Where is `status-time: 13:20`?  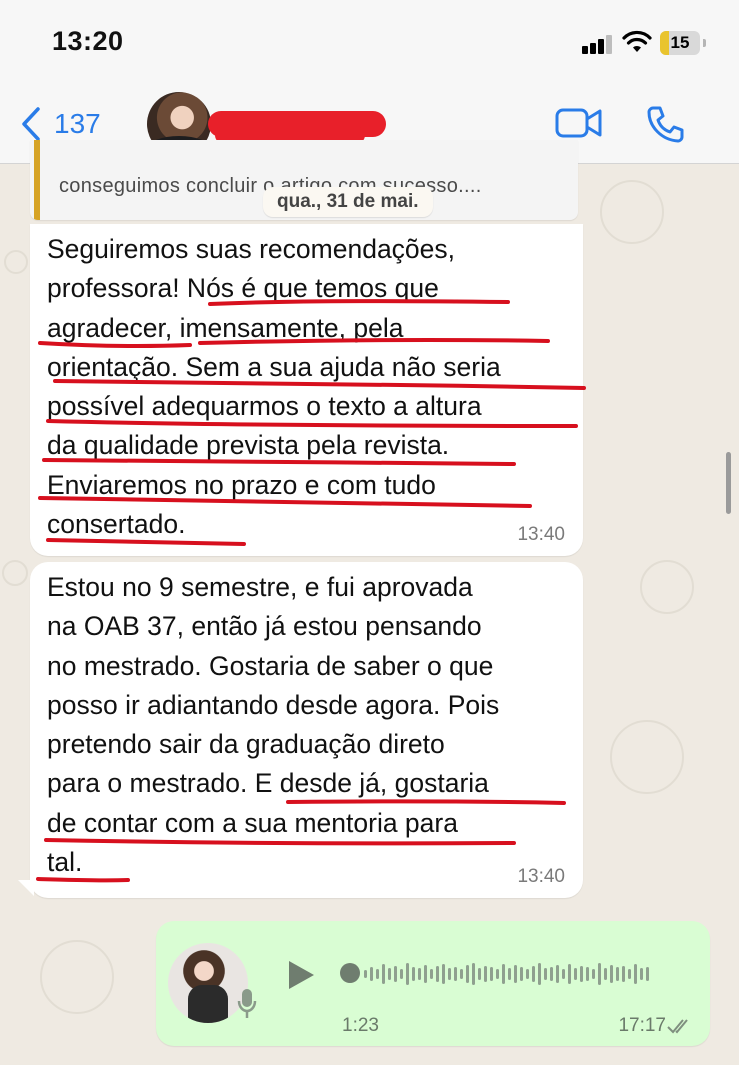
status-time: 13:20 is located at coordinates (88, 41).